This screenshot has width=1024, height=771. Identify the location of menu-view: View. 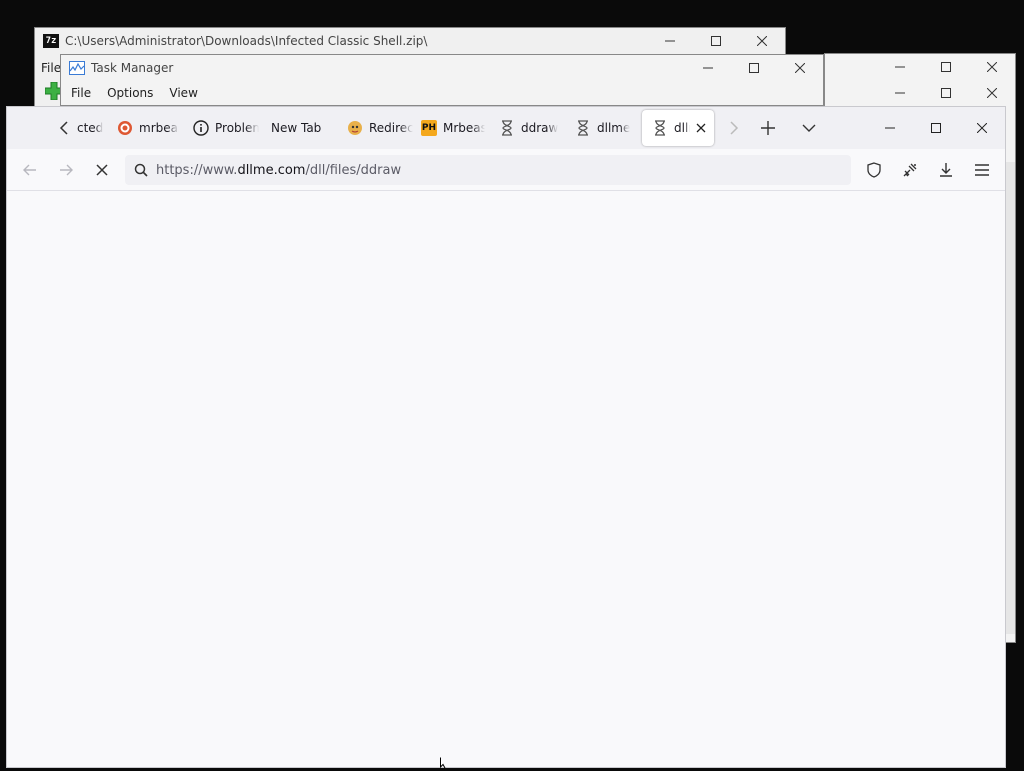
(183, 93).